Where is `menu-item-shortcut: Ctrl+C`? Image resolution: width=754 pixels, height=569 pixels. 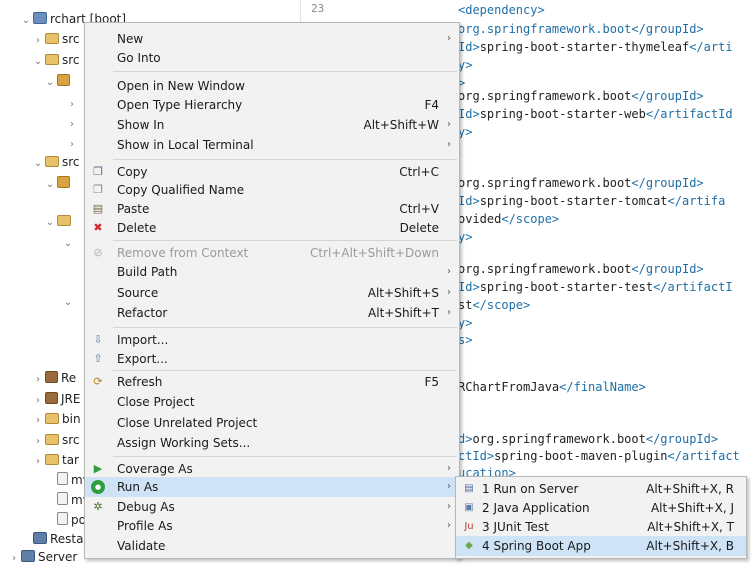 menu-item-shortcut: Ctrl+C is located at coordinates (419, 172).